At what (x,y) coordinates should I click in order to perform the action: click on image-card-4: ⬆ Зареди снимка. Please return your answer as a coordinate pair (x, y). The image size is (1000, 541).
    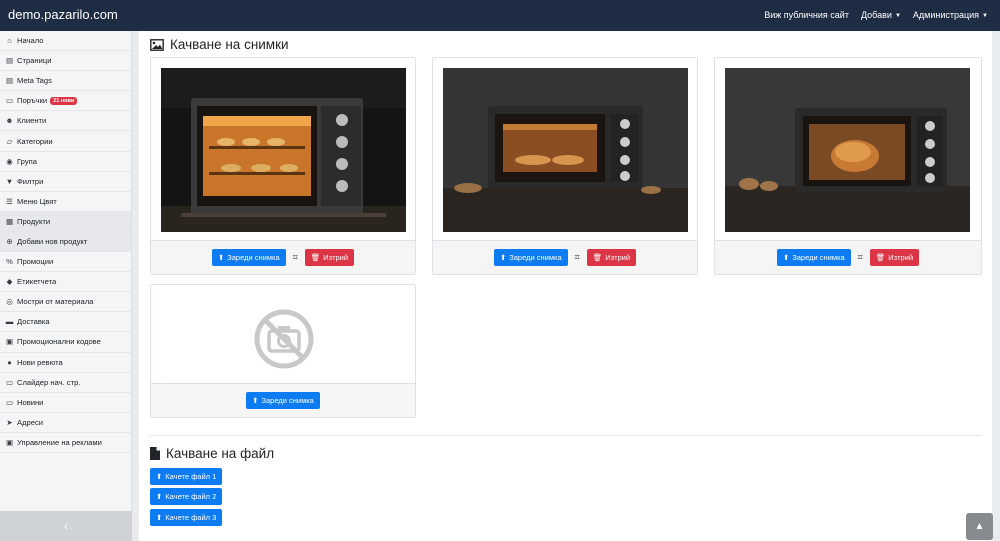
    Looking at the image, I should click on (283, 351).